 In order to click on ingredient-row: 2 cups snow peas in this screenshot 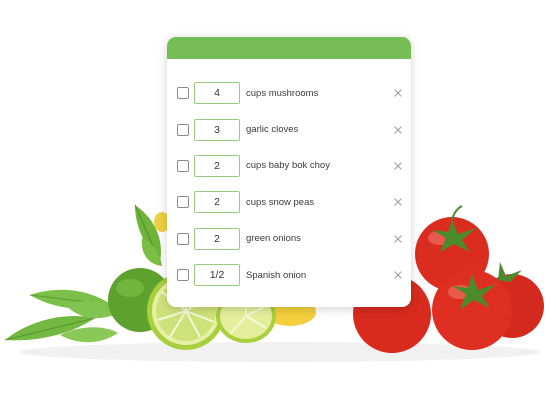, I will do `click(289, 202)`.